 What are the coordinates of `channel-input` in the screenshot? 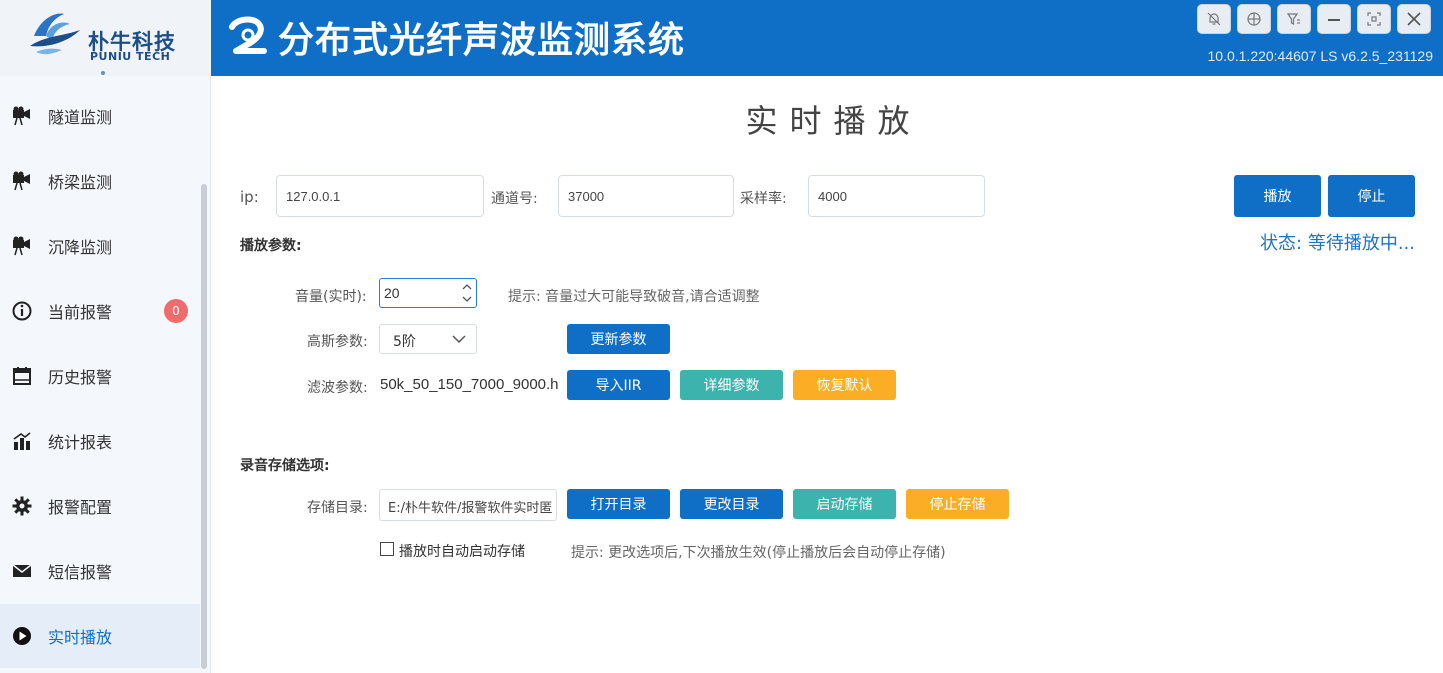 It's located at (646, 196).